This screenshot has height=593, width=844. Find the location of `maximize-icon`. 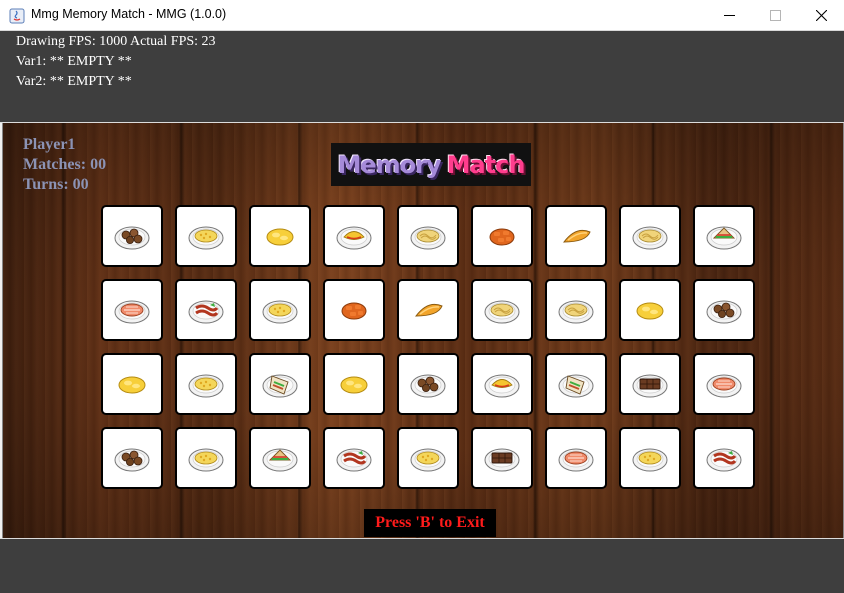

maximize-icon is located at coordinates (775, 15).